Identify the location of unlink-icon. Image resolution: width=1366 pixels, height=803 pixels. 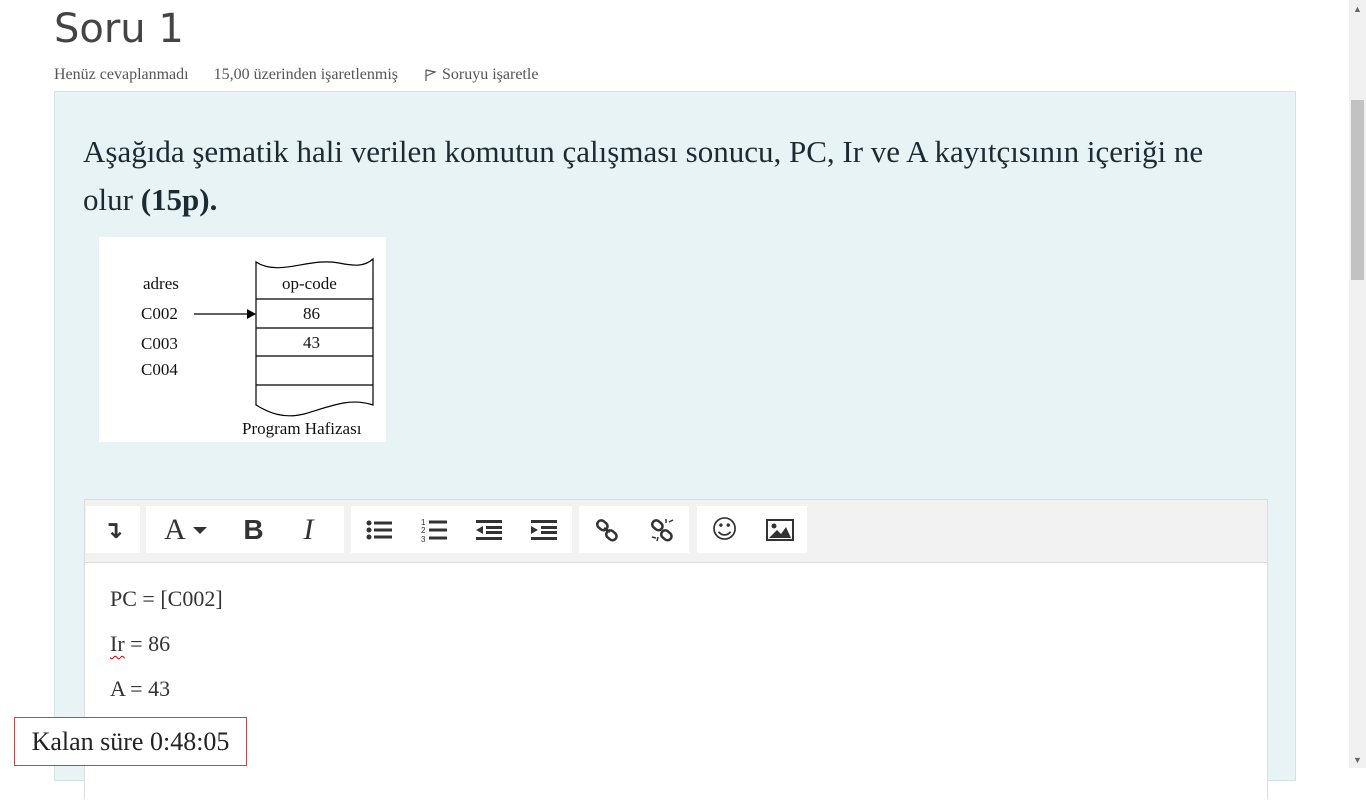
(661, 530).